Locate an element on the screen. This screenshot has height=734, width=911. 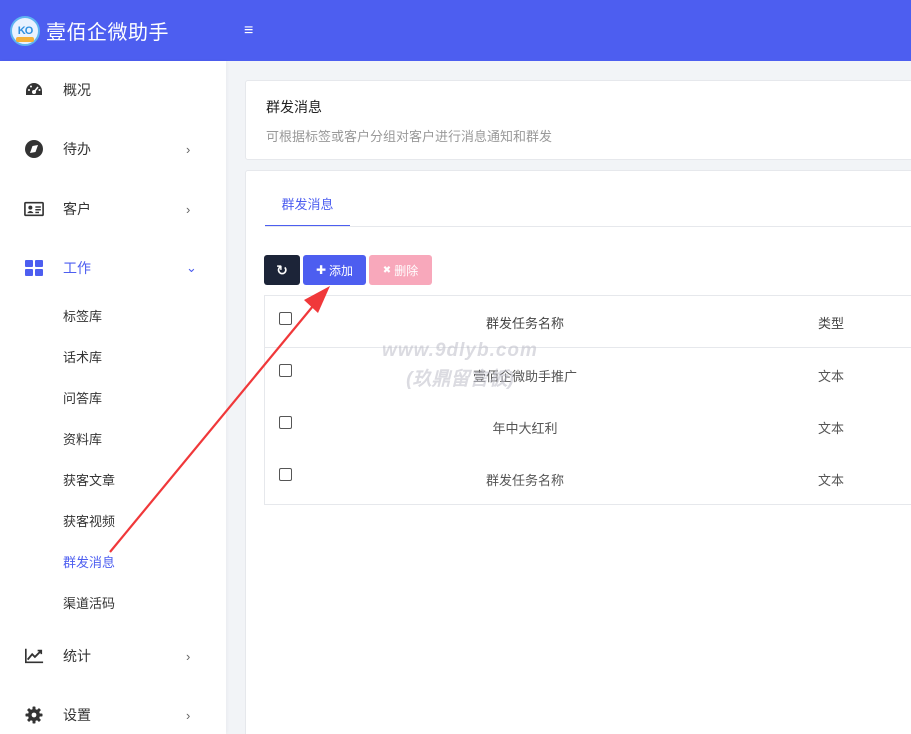
sidebar-item-label: 统计 is located at coordinates (77, 656).